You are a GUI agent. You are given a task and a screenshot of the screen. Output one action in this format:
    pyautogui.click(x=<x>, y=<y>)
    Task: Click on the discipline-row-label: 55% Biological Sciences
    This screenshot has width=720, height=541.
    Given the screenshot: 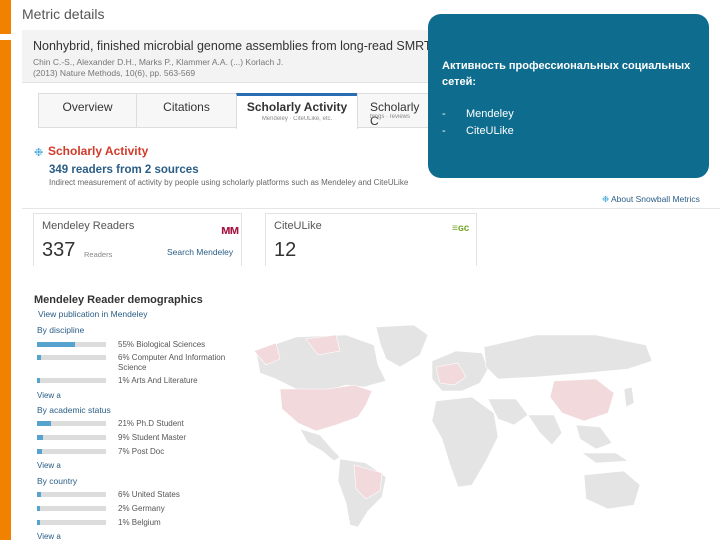 What is the action you would take?
    pyautogui.click(x=162, y=344)
    